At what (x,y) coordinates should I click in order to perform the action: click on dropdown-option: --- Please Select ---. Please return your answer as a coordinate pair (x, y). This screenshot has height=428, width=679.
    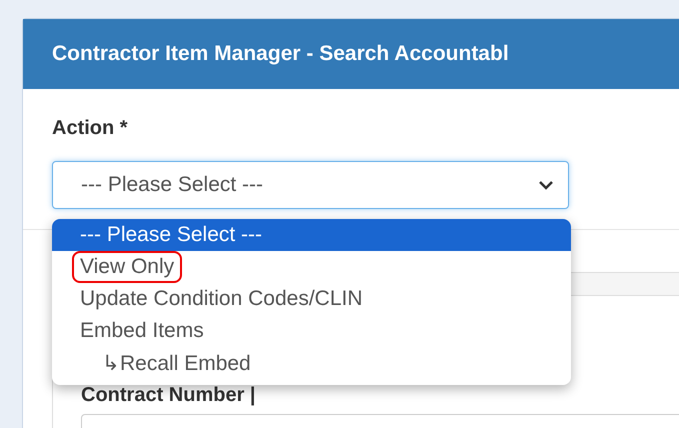
    Looking at the image, I should click on (311, 235).